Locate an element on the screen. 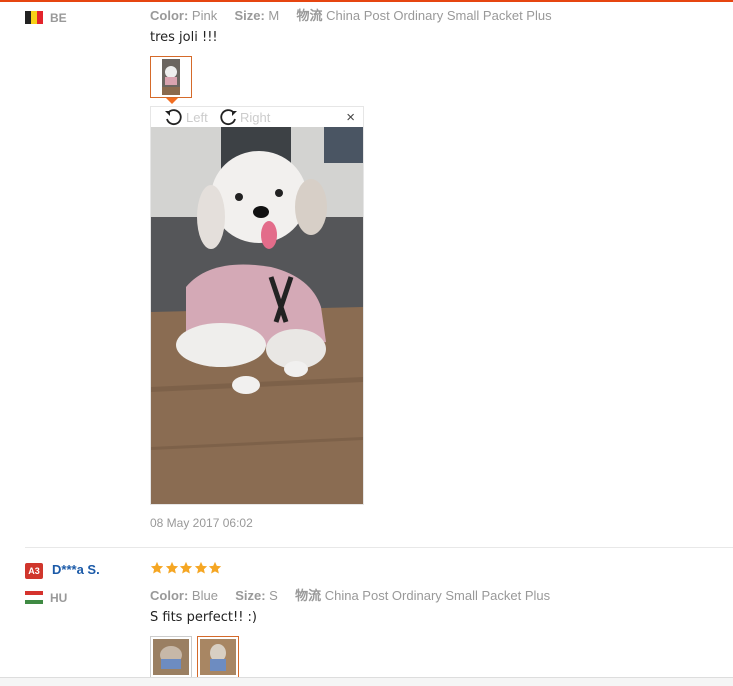 This screenshot has height=686, width=733. hungary-flag-icon is located at coordinates (34, 597).